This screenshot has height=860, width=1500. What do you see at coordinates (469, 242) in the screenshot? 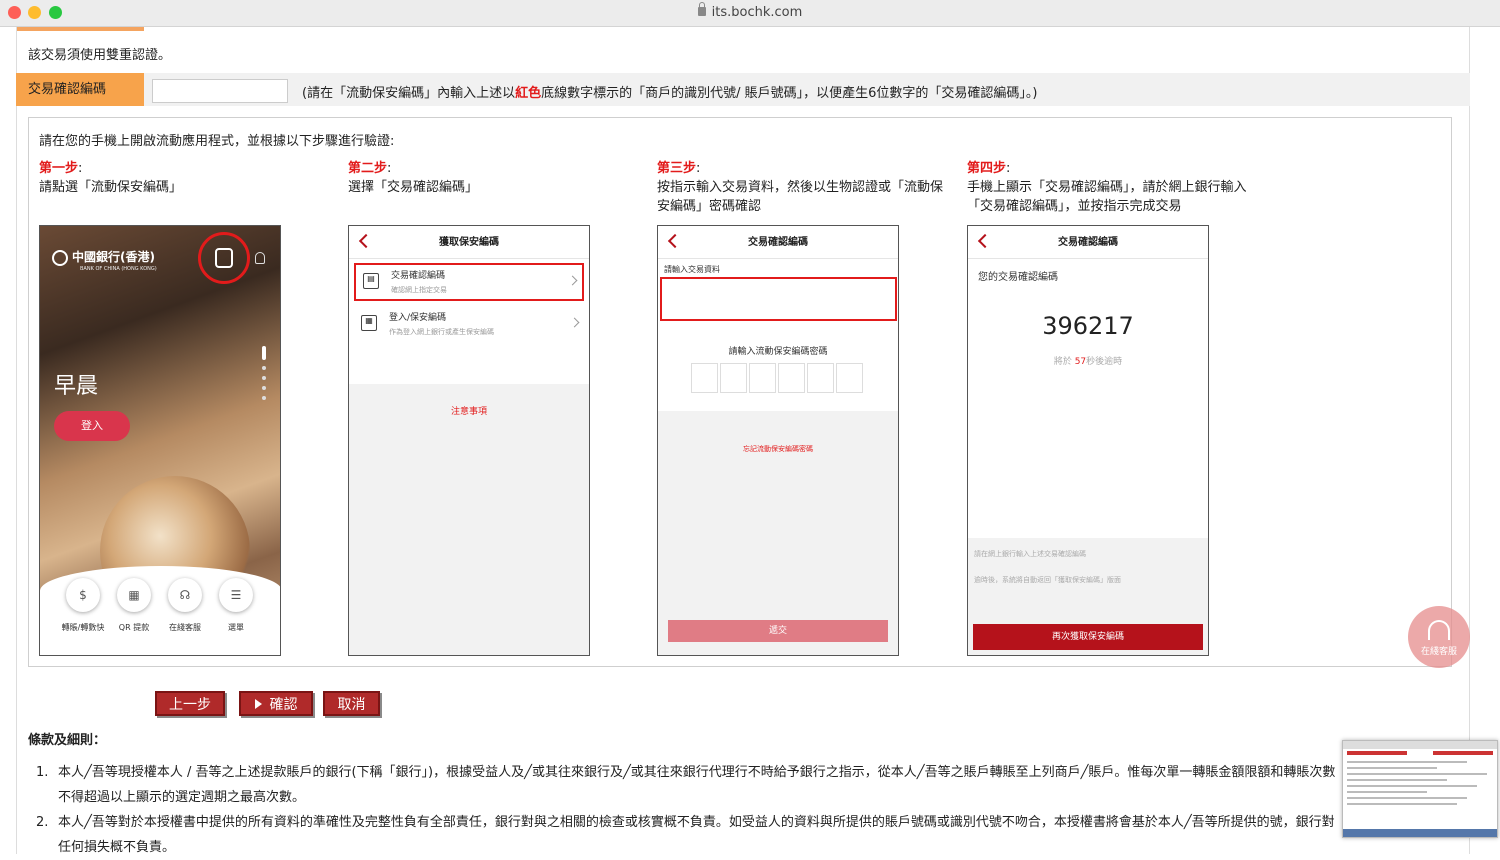
I see `phone2-header: 獲取保安編碼` at bounding box center [469, 242].